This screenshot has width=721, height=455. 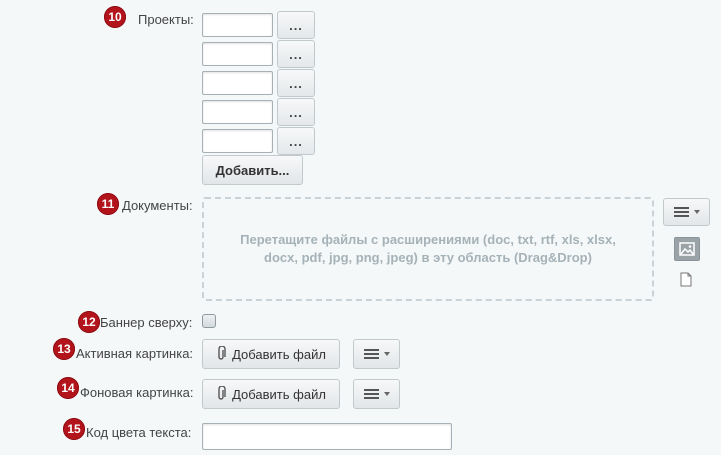 What do you see at coordinates (74, 429) in the screenshot?
I see `step-marker-15: 15` at bounding box center [74, 429].